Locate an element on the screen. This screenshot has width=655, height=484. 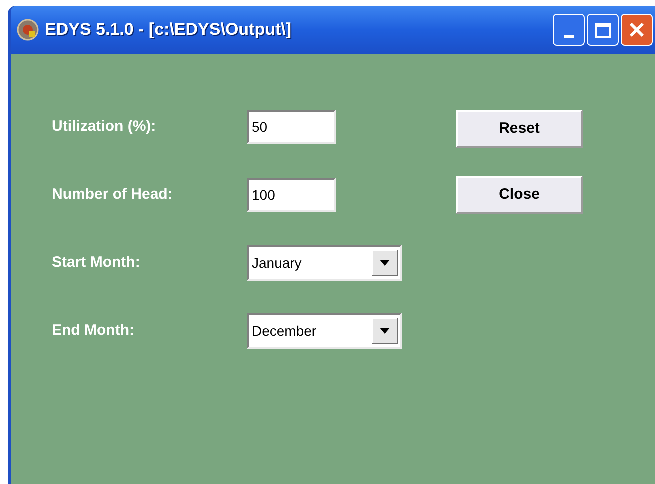
maximize-button is located at coordinates (603, 30).